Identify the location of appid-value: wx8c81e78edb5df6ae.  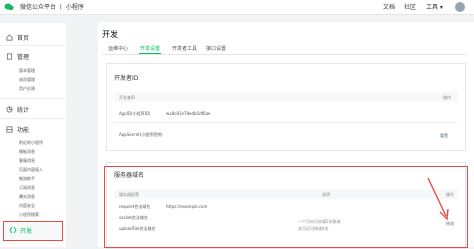
(188, 113).